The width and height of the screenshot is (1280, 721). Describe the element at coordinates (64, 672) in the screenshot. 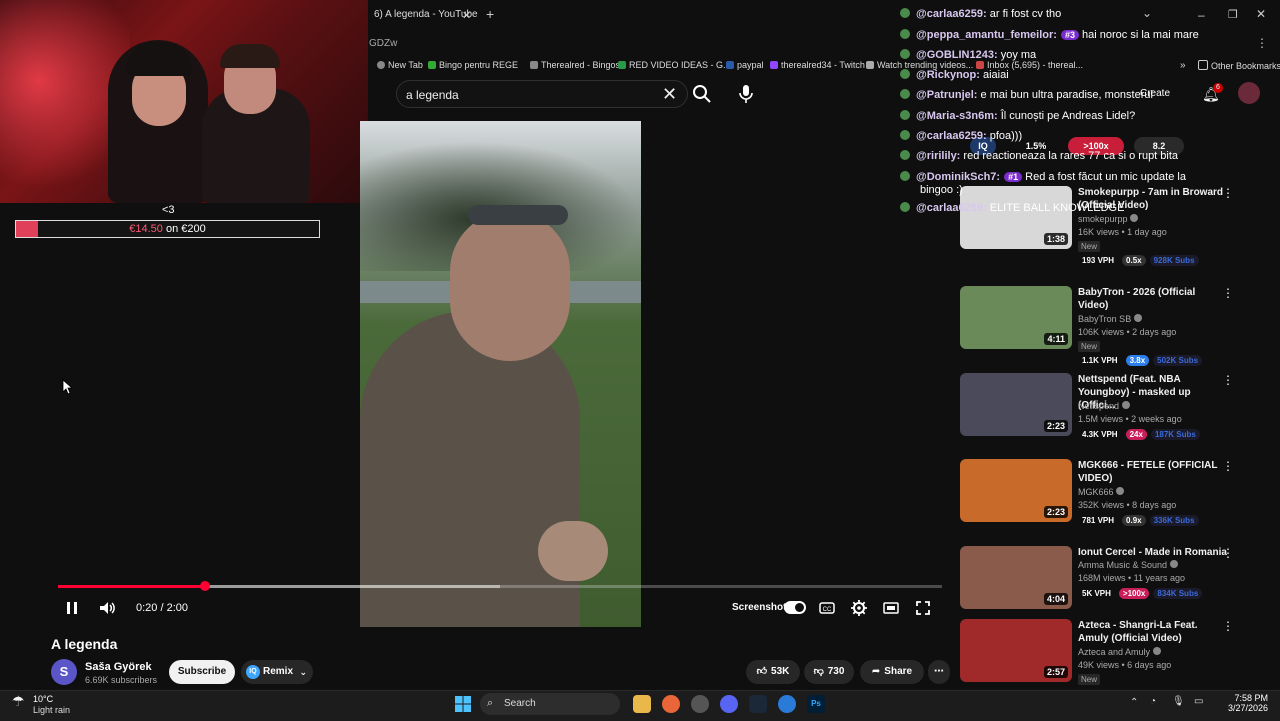

I see `channel-avatar: S` at that location.